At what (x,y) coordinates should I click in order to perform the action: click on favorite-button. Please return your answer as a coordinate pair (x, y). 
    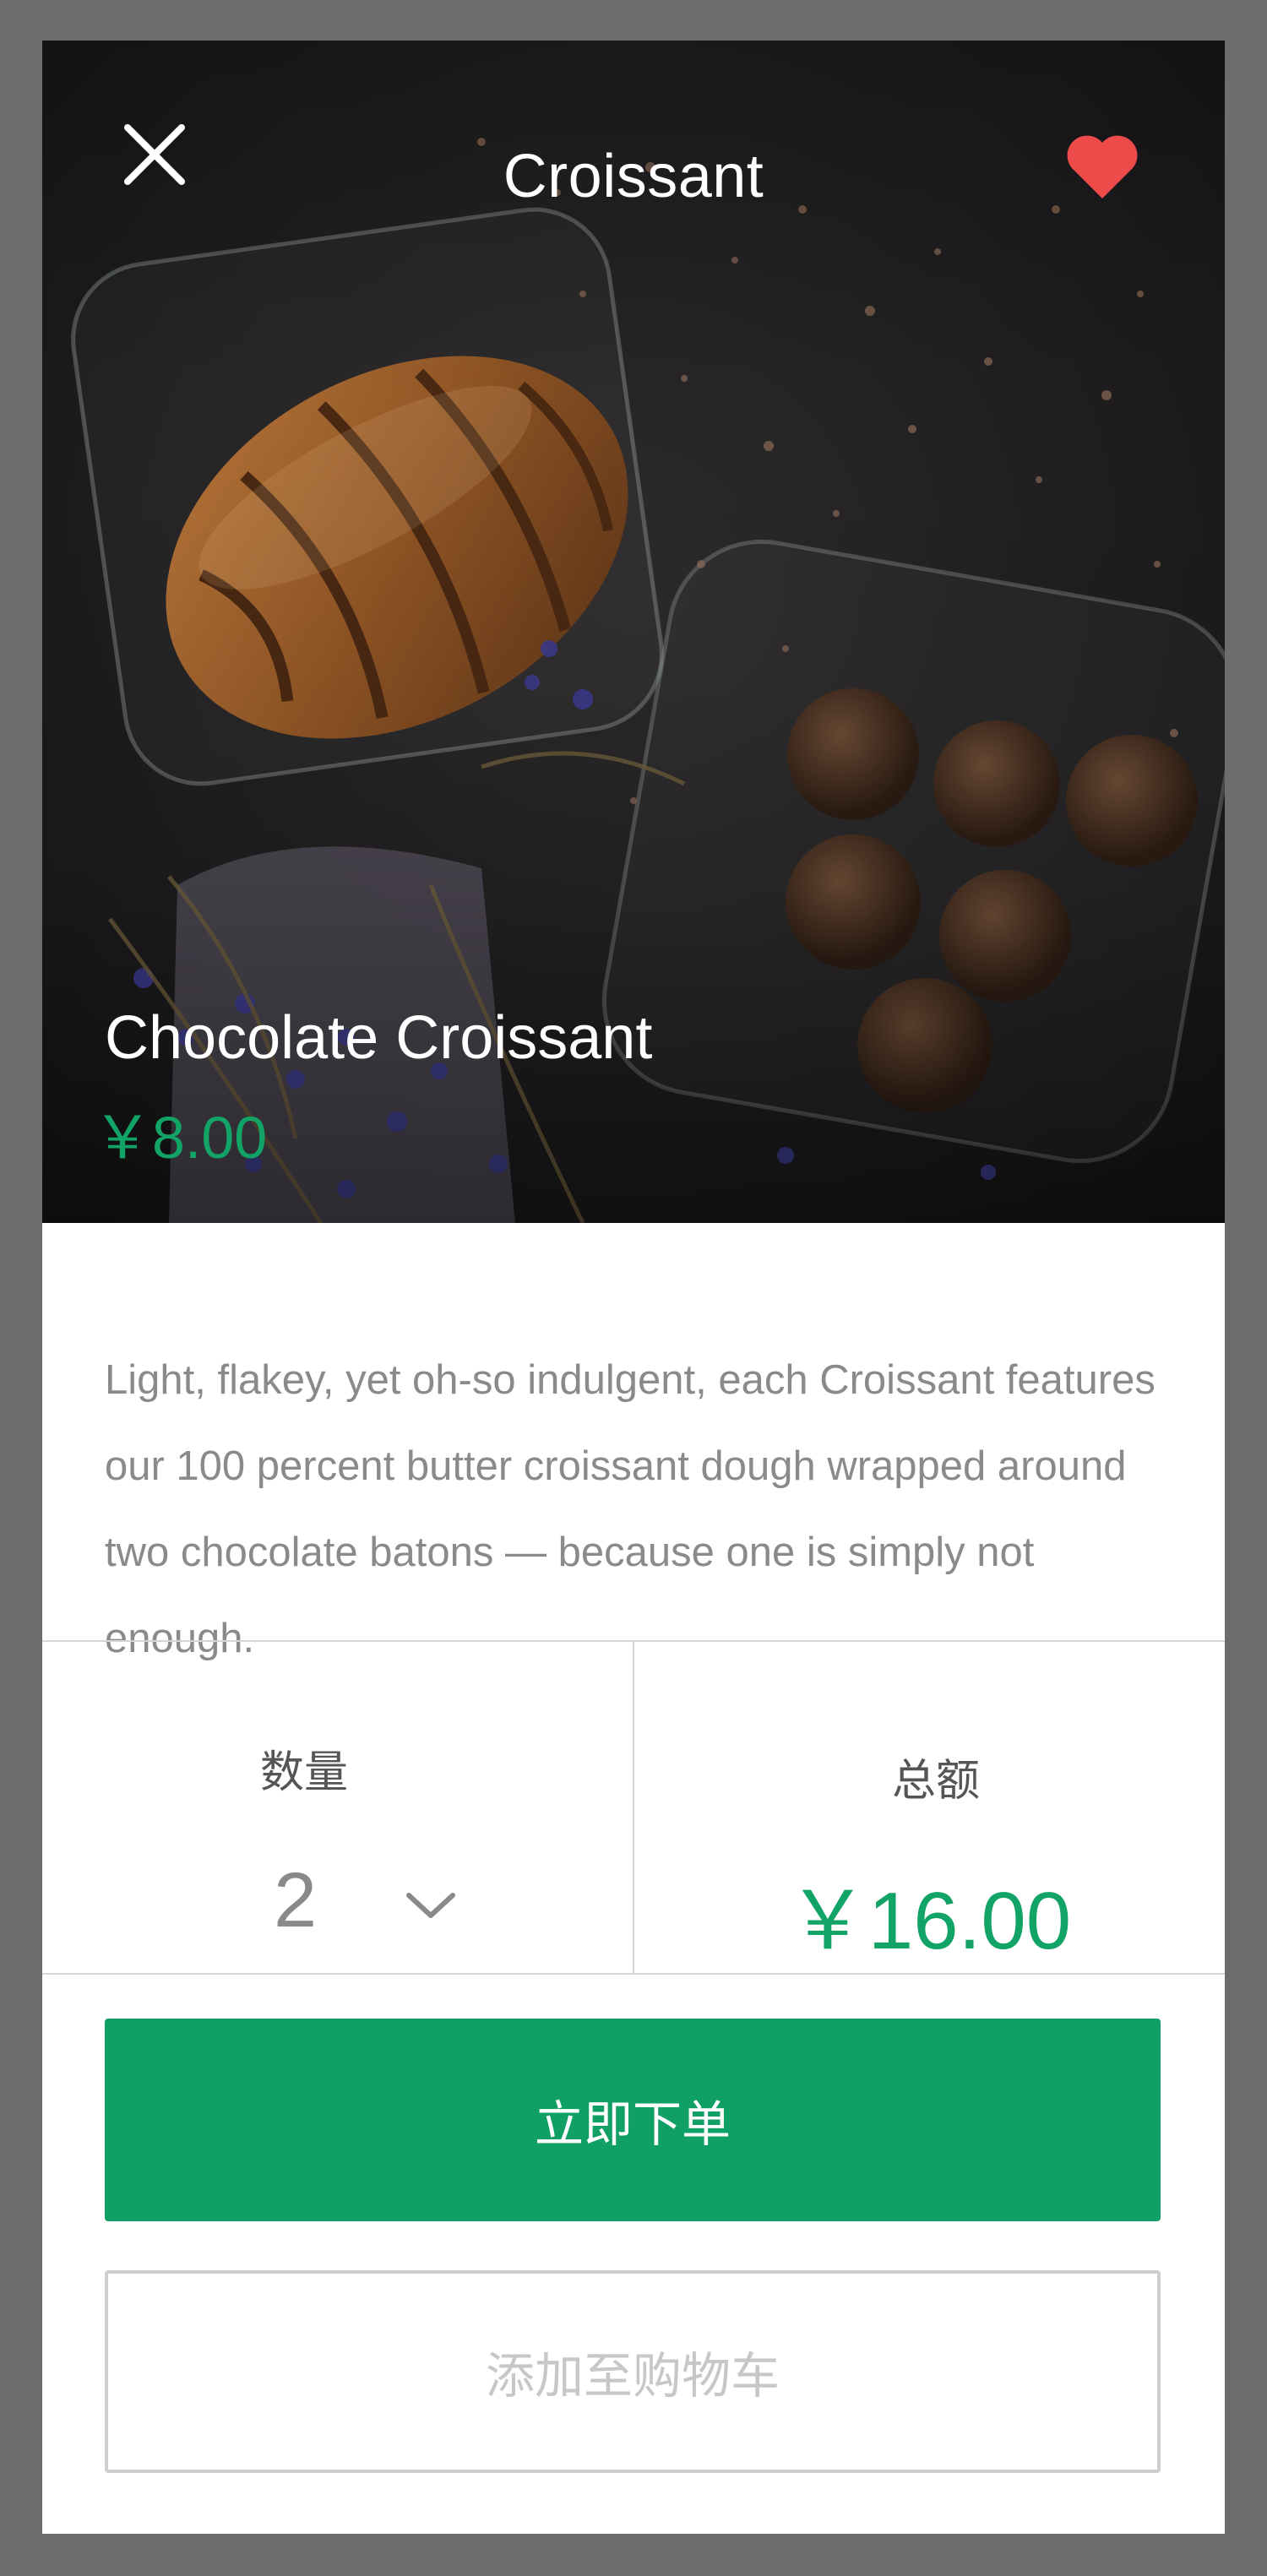
    Looking at the image, I should click on (1102, 168).